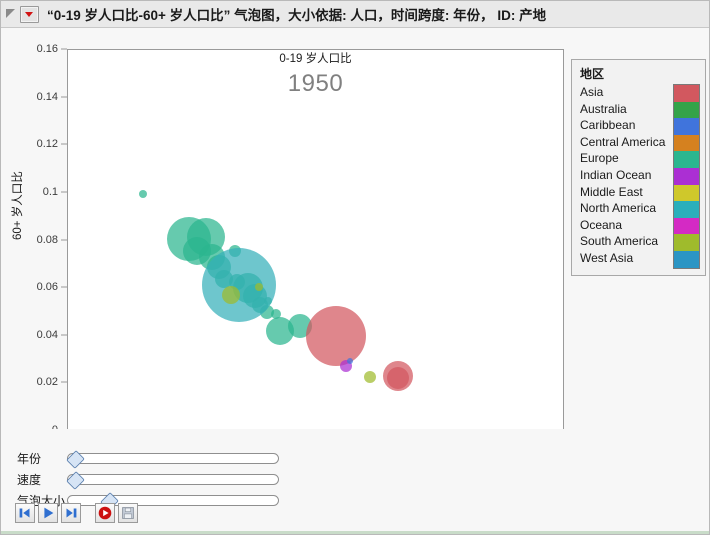 The image size is (710, 535). I want to click on play-icon, so click(49, 513).